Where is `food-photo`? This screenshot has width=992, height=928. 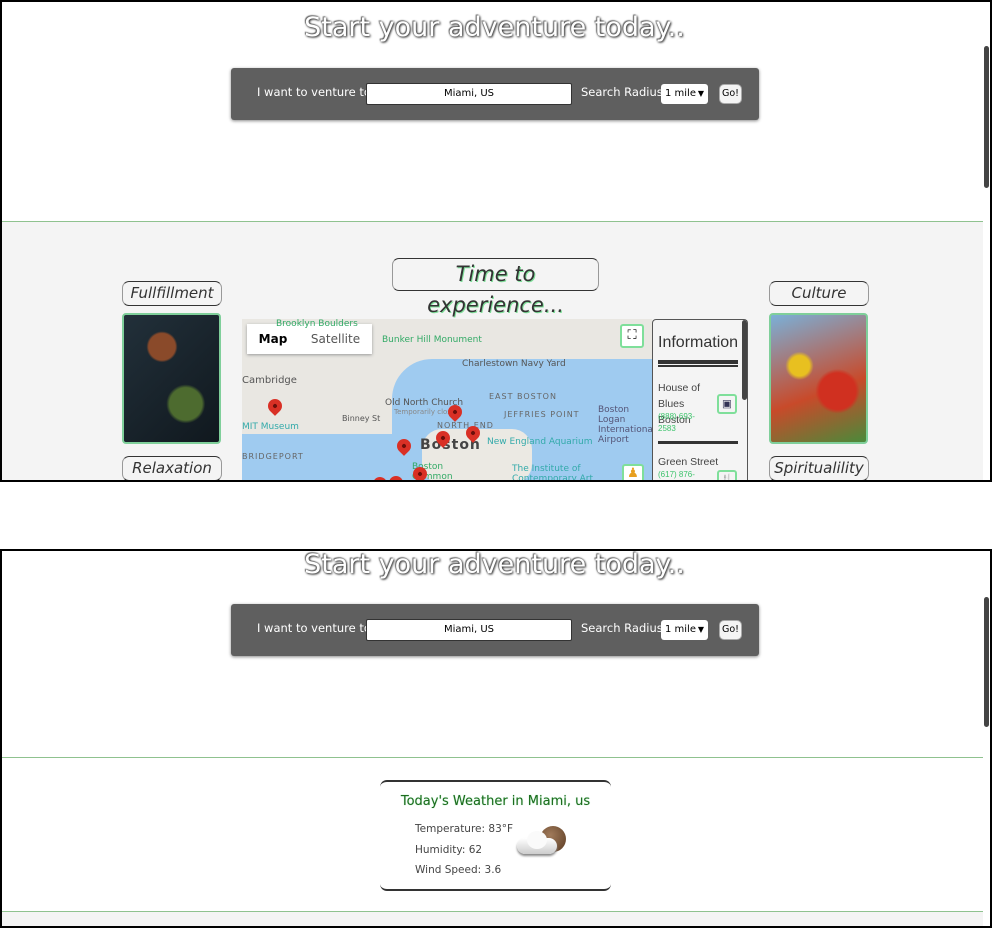 food-photo is located at coordinates (171, 378).